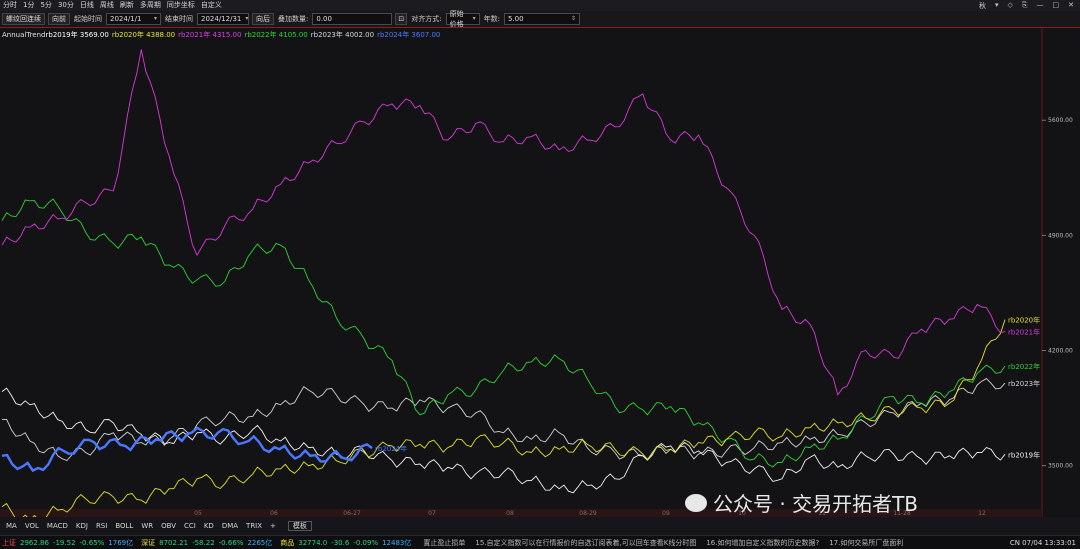 The width and height of the screenshot is (1080, 549). What do you see at coordinates (24, 35) in the screenshot?
I see `legend-prefix: AnnualTrend` at bounding box center [24, 35].